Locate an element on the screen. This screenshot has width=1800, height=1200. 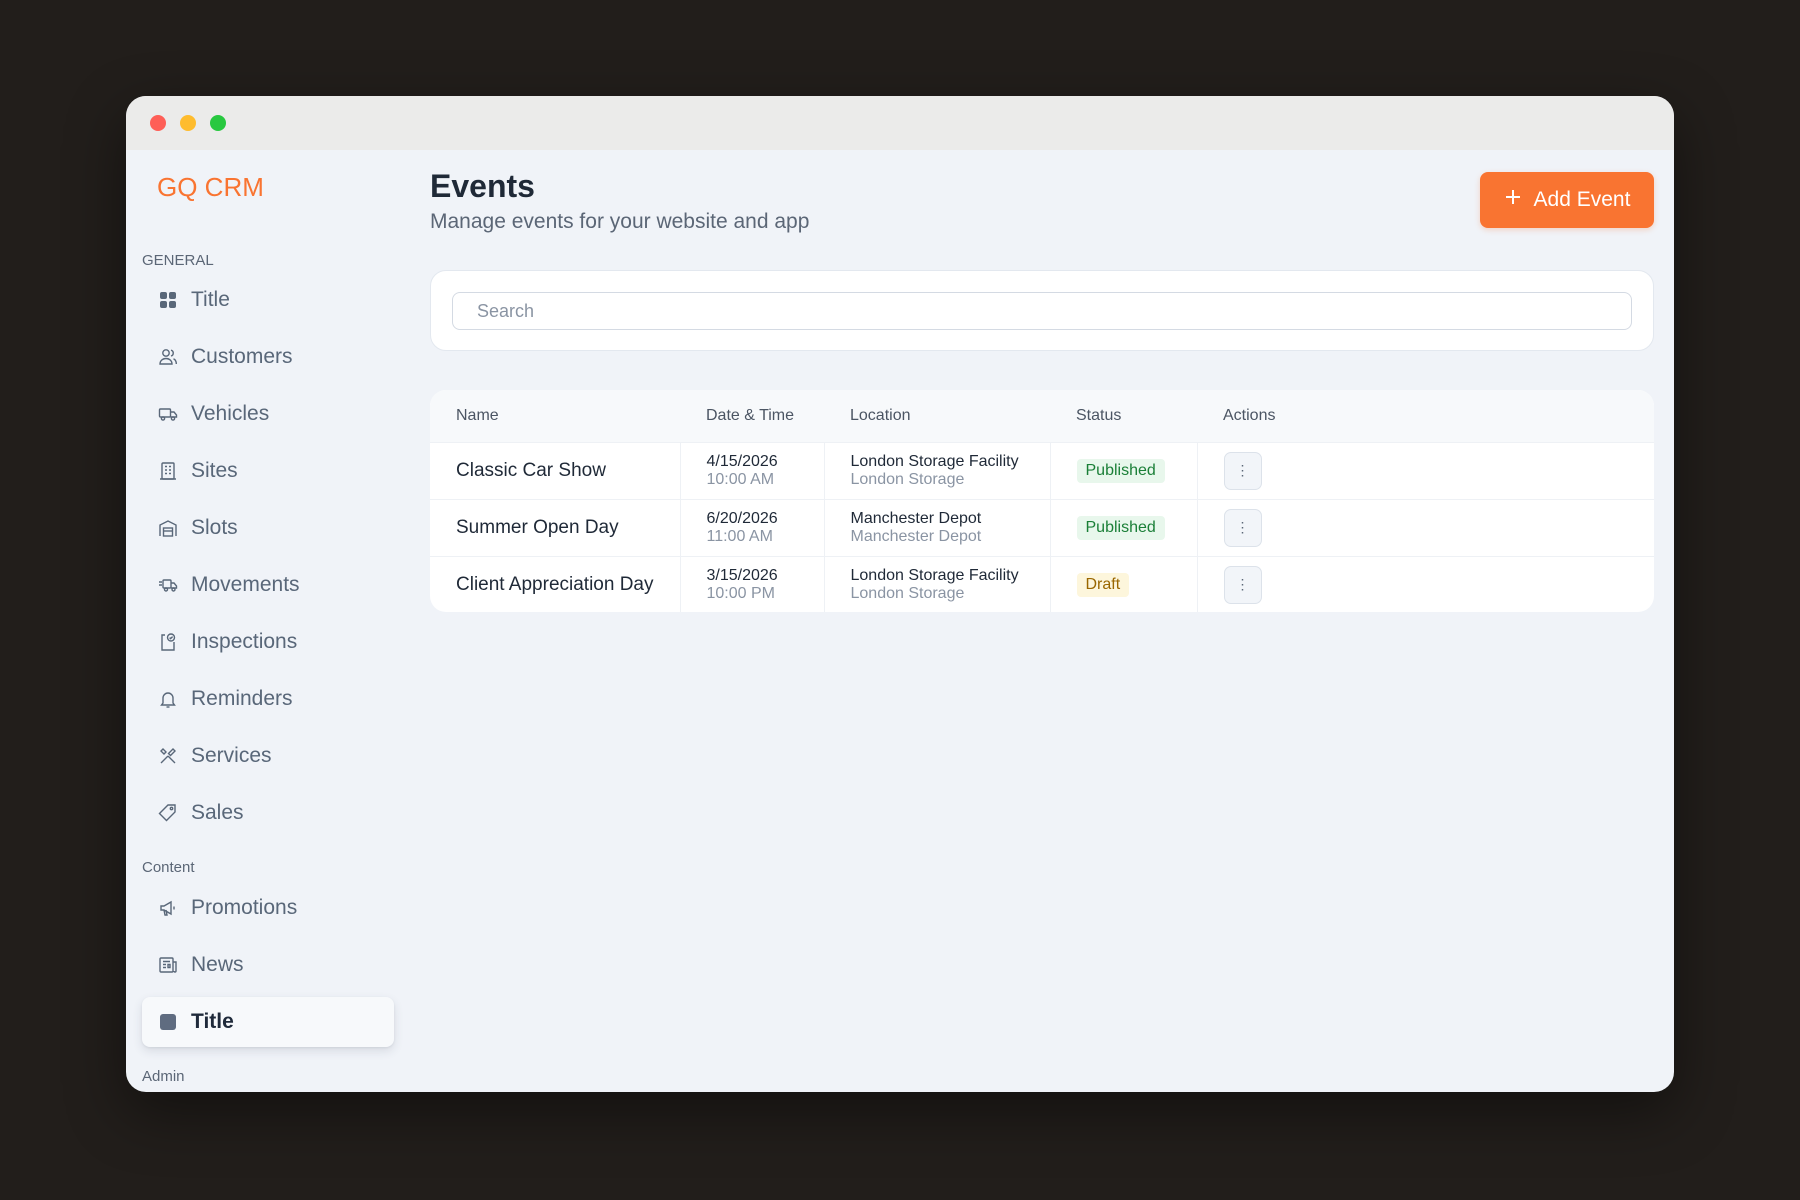
add-event-label: Add Event is located at coordinates (1582, 199).